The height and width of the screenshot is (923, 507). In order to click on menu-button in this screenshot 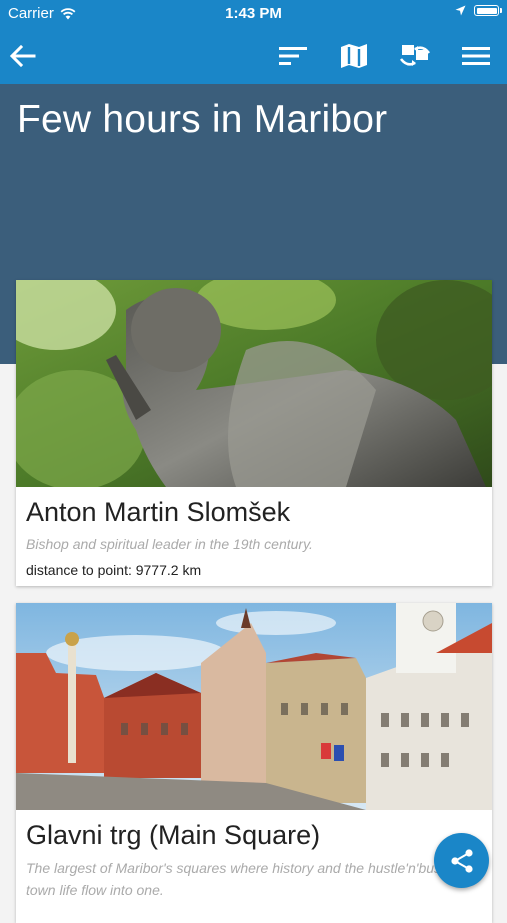, I will do `click(476, 56)`.